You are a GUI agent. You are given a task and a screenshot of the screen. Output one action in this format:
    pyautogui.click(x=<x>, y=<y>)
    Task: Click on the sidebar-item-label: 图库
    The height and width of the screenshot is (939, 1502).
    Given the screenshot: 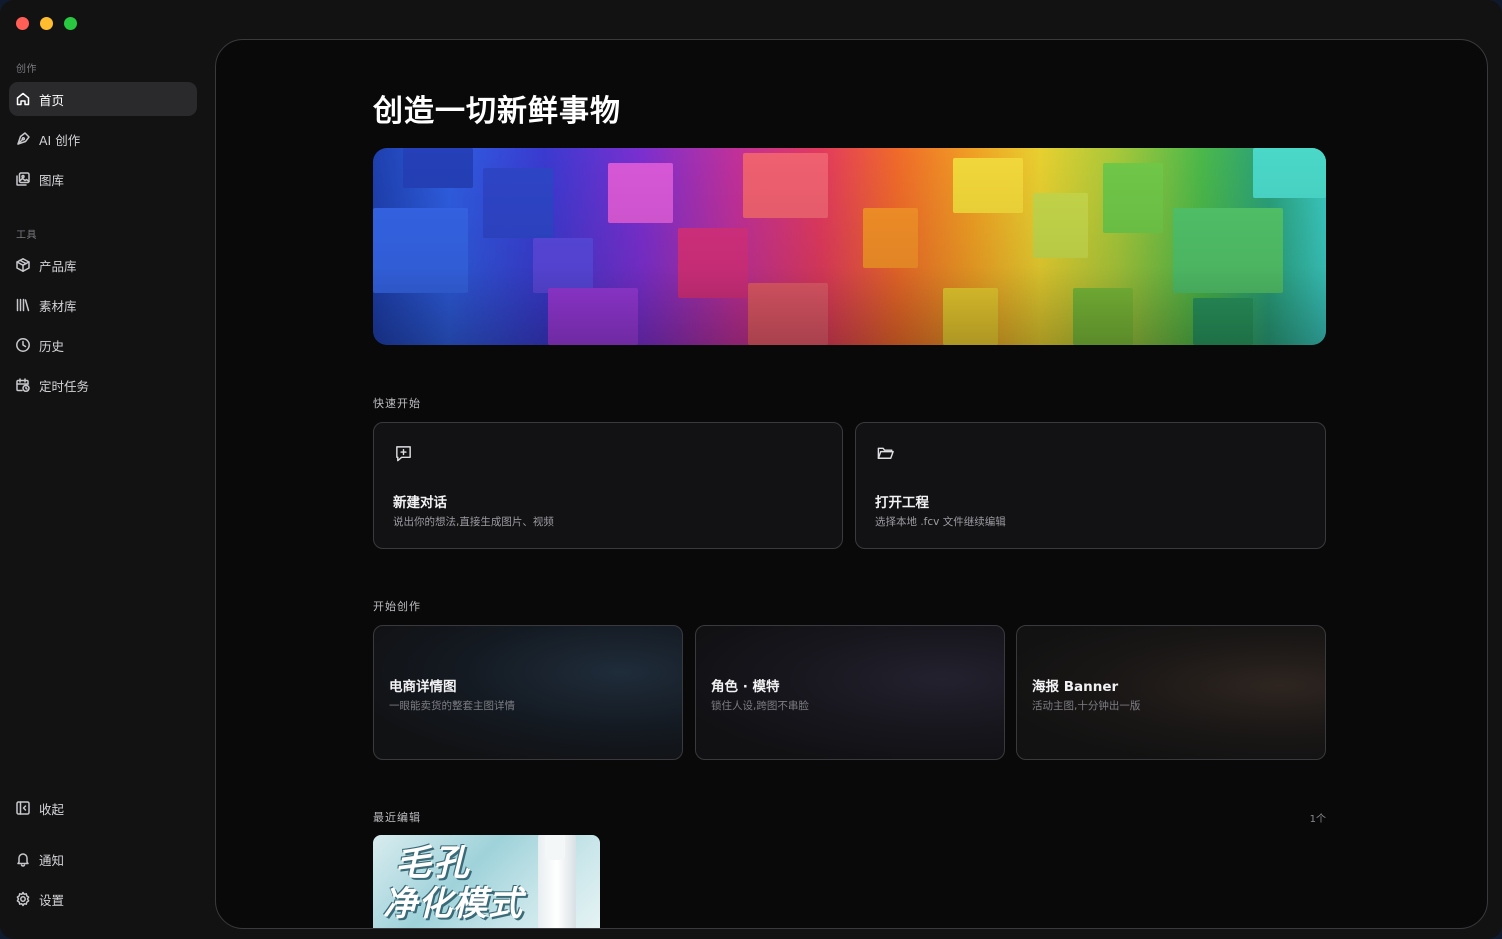 What is the action you would take?
    pyautogui.click(x=52, y=180)
    